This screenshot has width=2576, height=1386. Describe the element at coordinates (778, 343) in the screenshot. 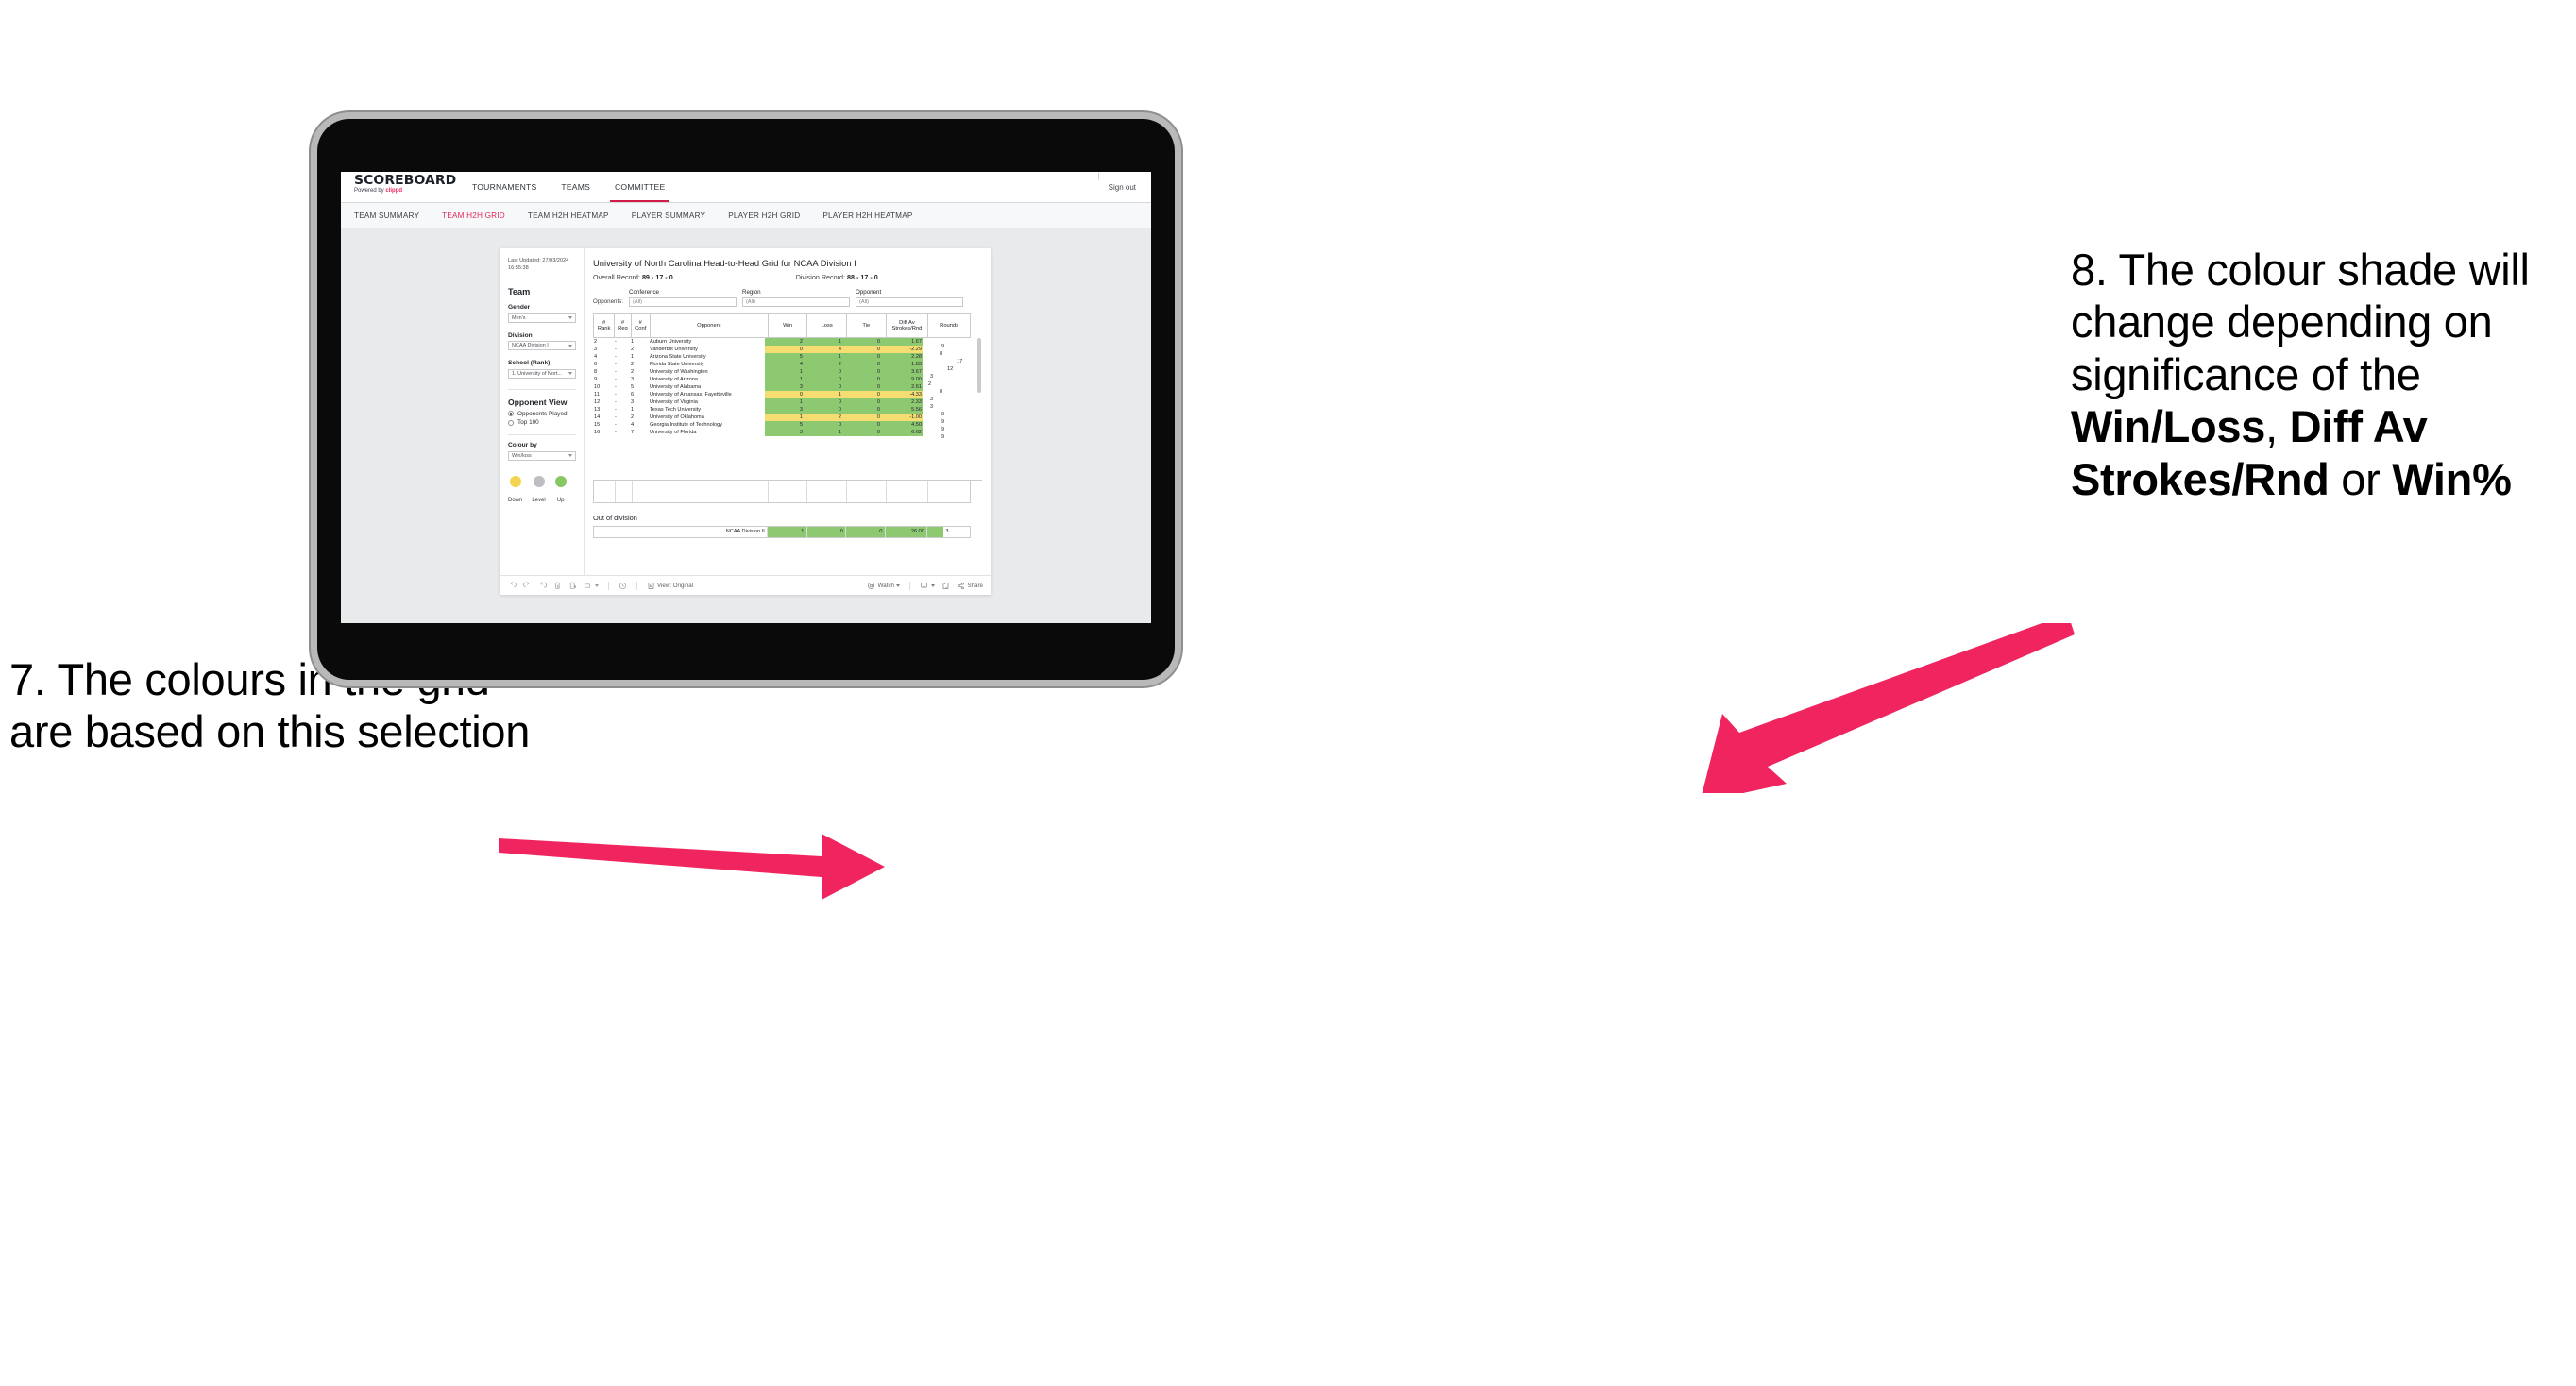

I see `table-row: 2-1 Auburn University 2 1 0 1.67 9` at that location.